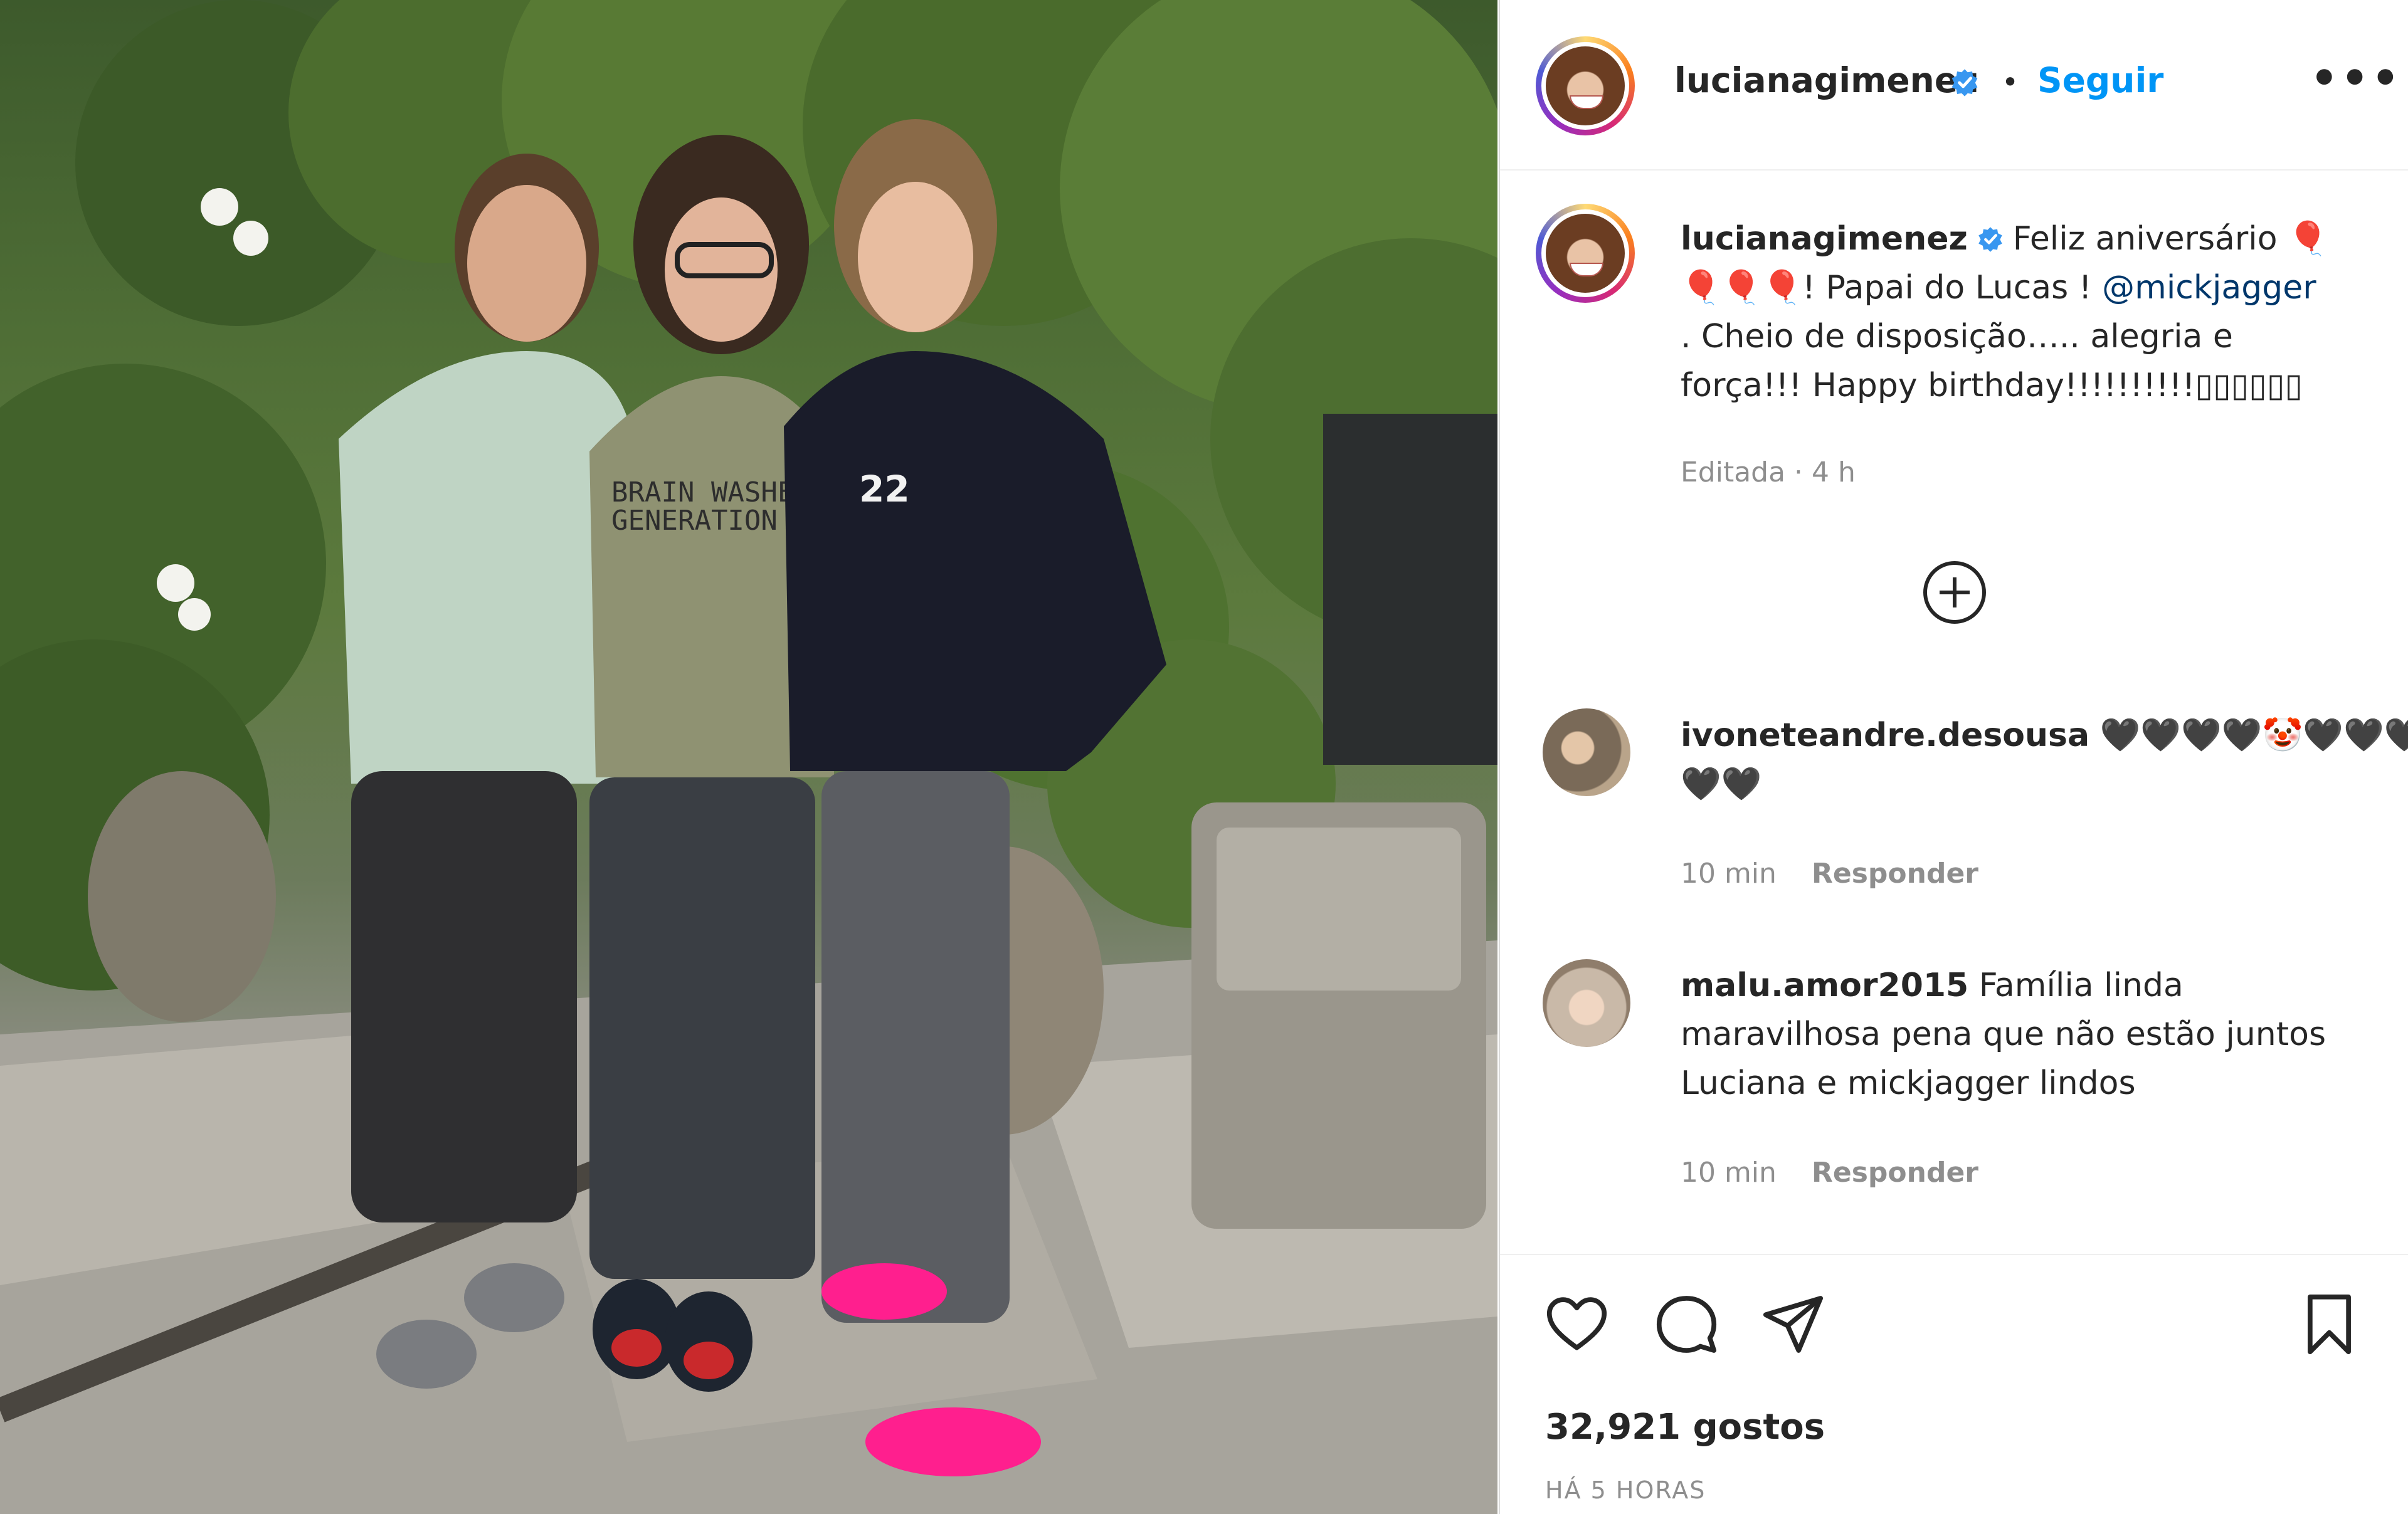 The height and width of the screenshot is (1514, 2408). Describe the element at coordinates (1892, 288) in the screenshot. I see `caption-text: 🎈🎈🎈! Papai do Lucas !` at that location.